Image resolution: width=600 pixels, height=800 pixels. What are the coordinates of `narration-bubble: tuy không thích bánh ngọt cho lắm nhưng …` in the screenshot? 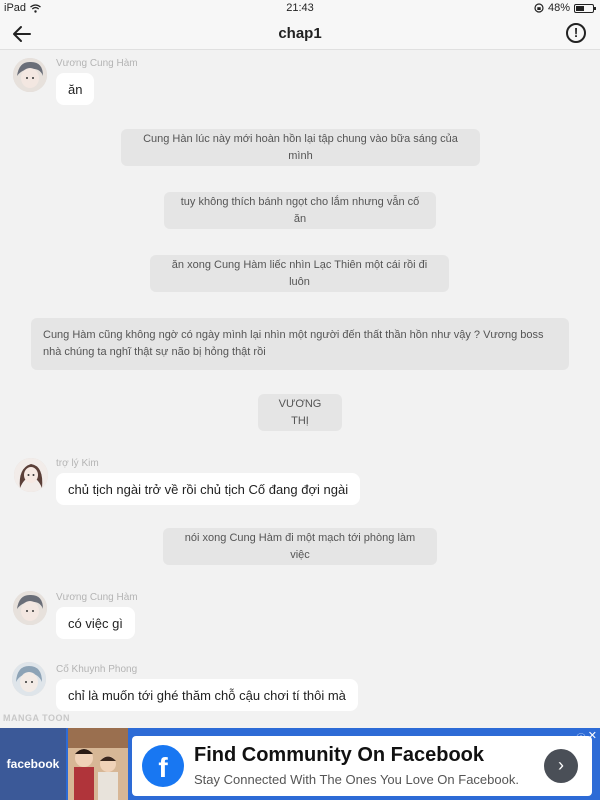 It's located at (300, 210).